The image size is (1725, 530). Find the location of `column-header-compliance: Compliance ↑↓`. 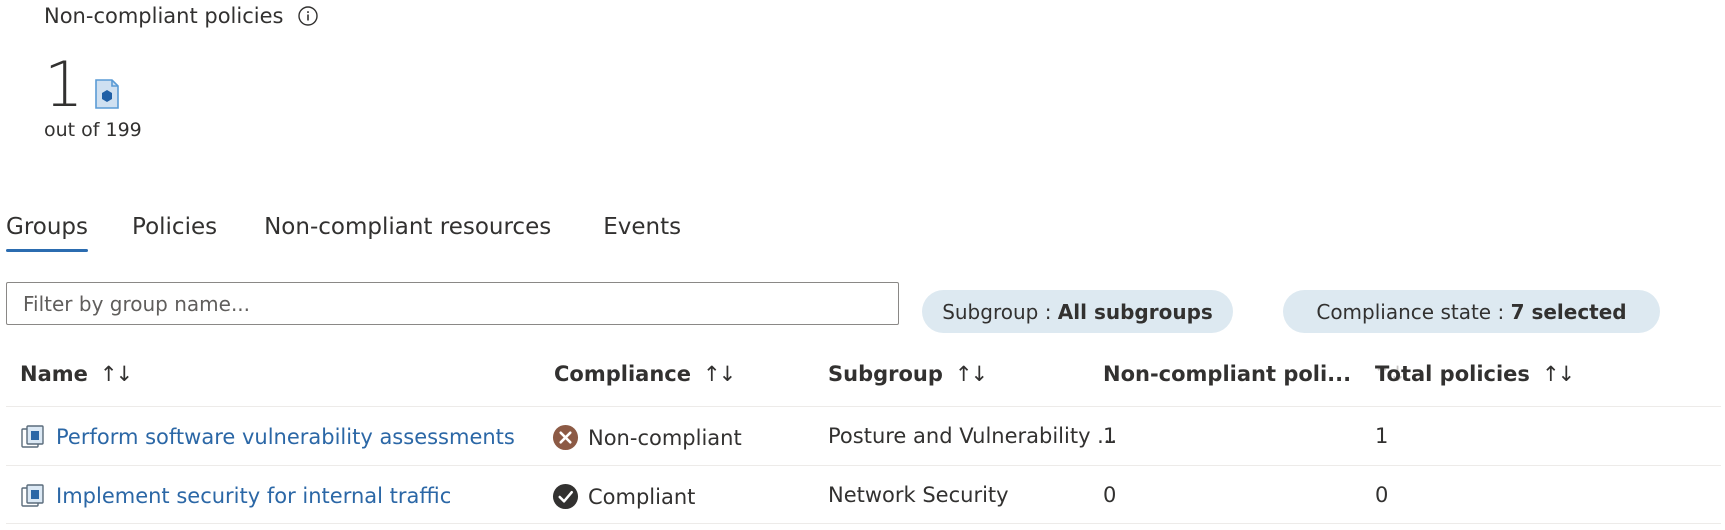

column-header-compliance: Compliance ↑↓ is located at coordinates (645, 374).